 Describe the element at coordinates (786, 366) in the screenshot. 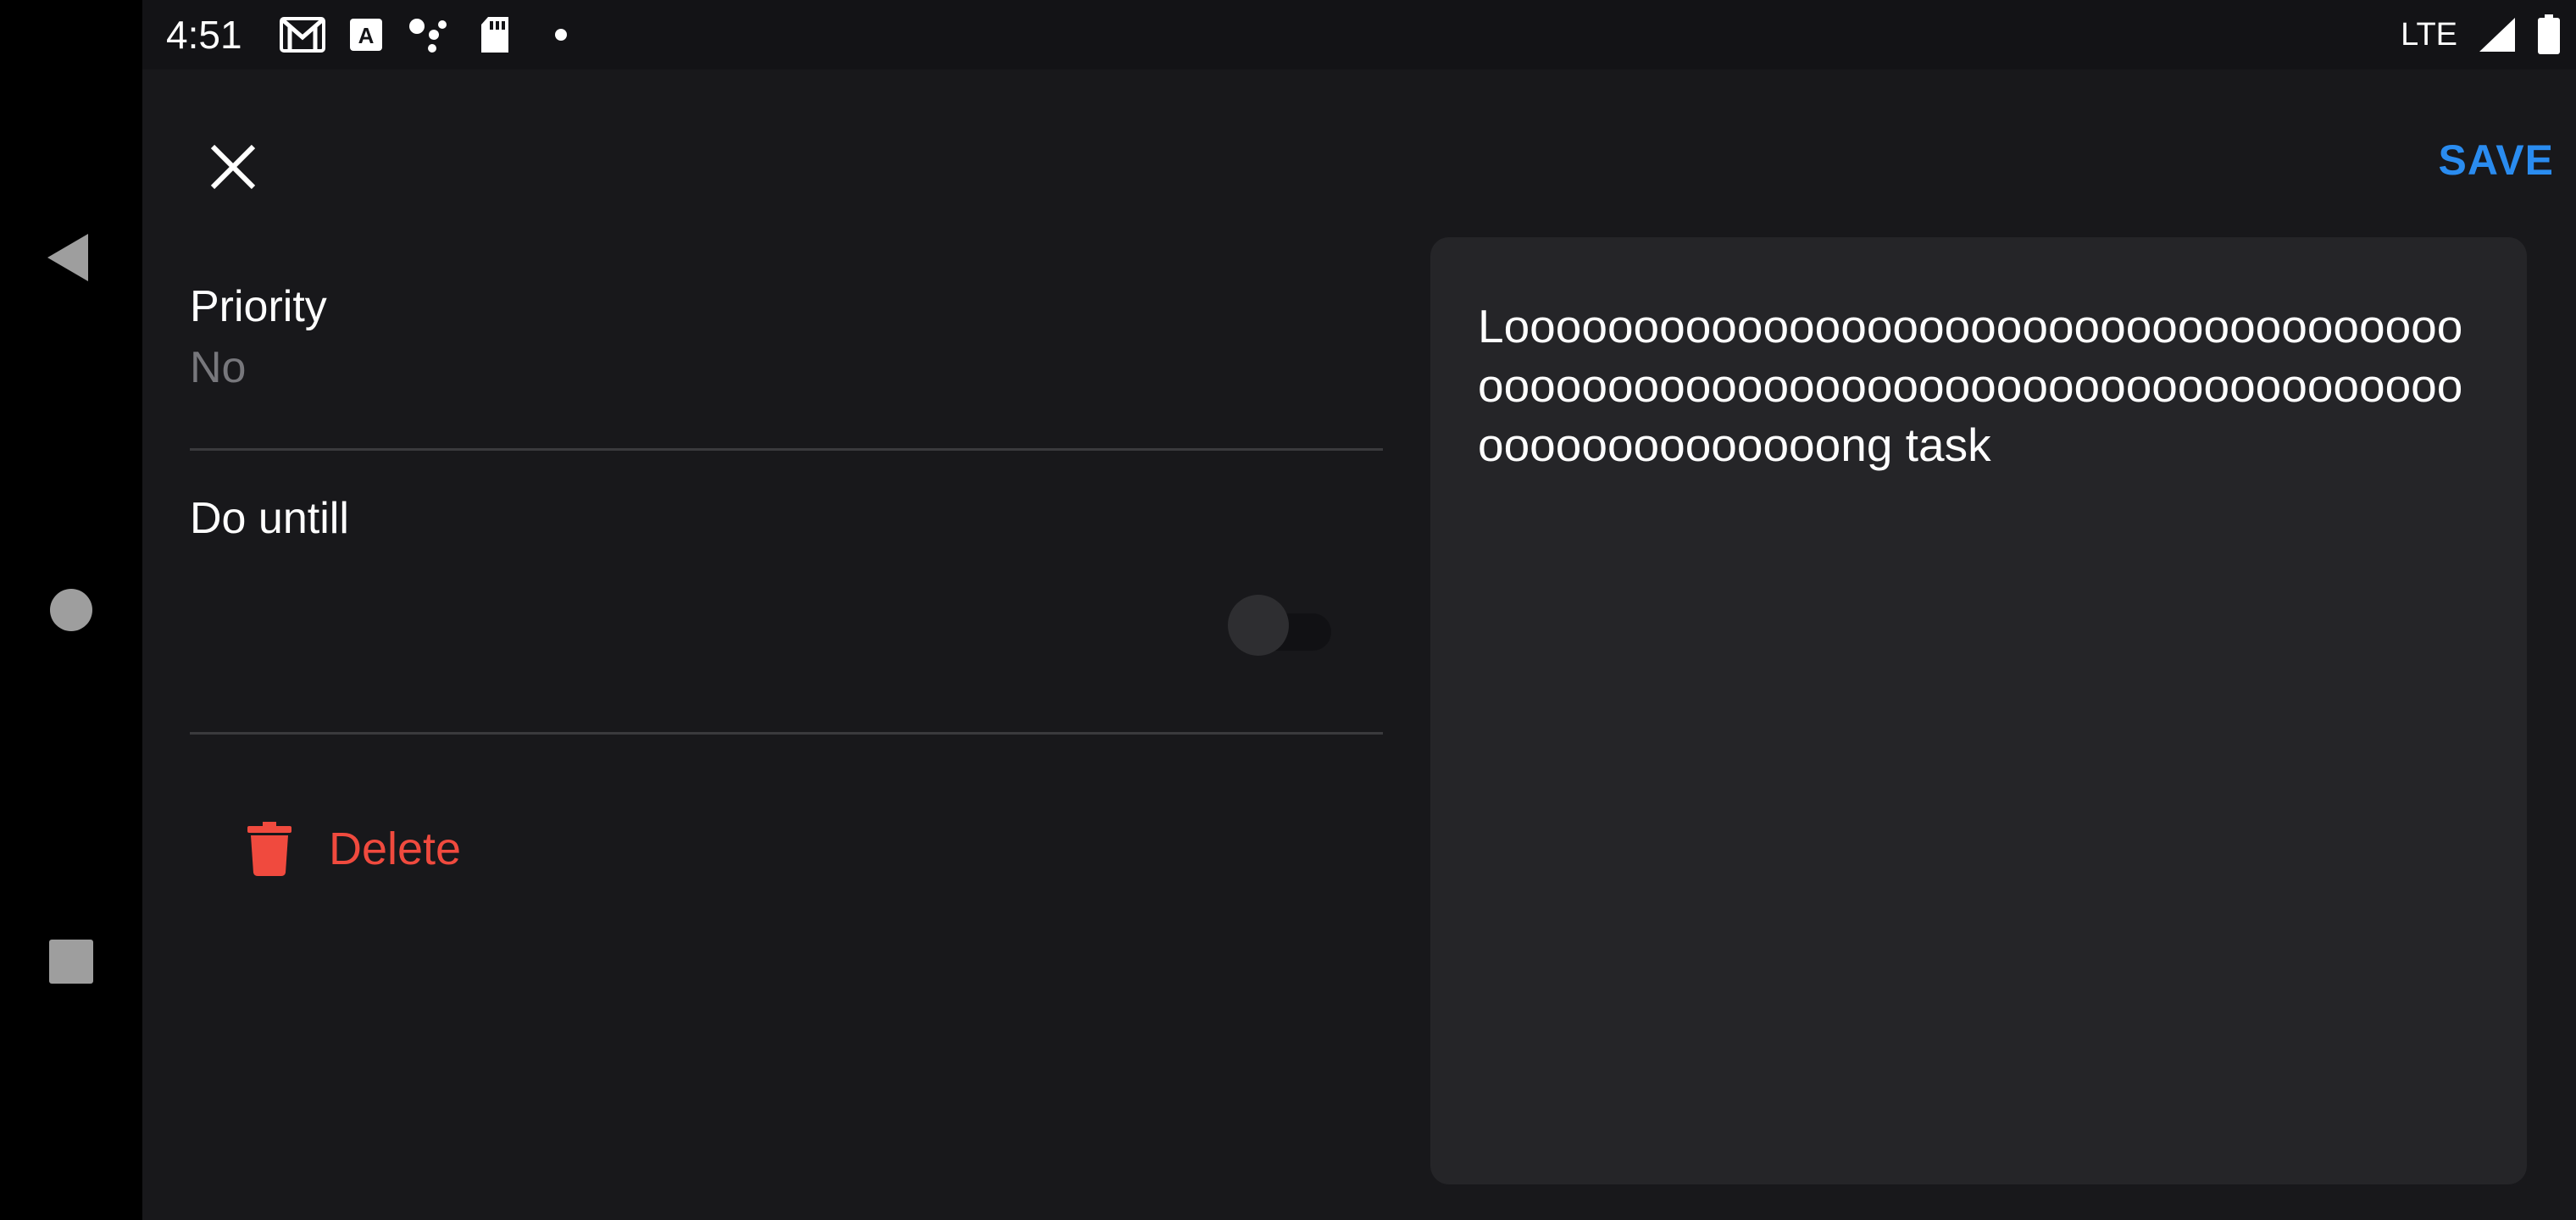

I see `priority-setting: Priority No` at that location.